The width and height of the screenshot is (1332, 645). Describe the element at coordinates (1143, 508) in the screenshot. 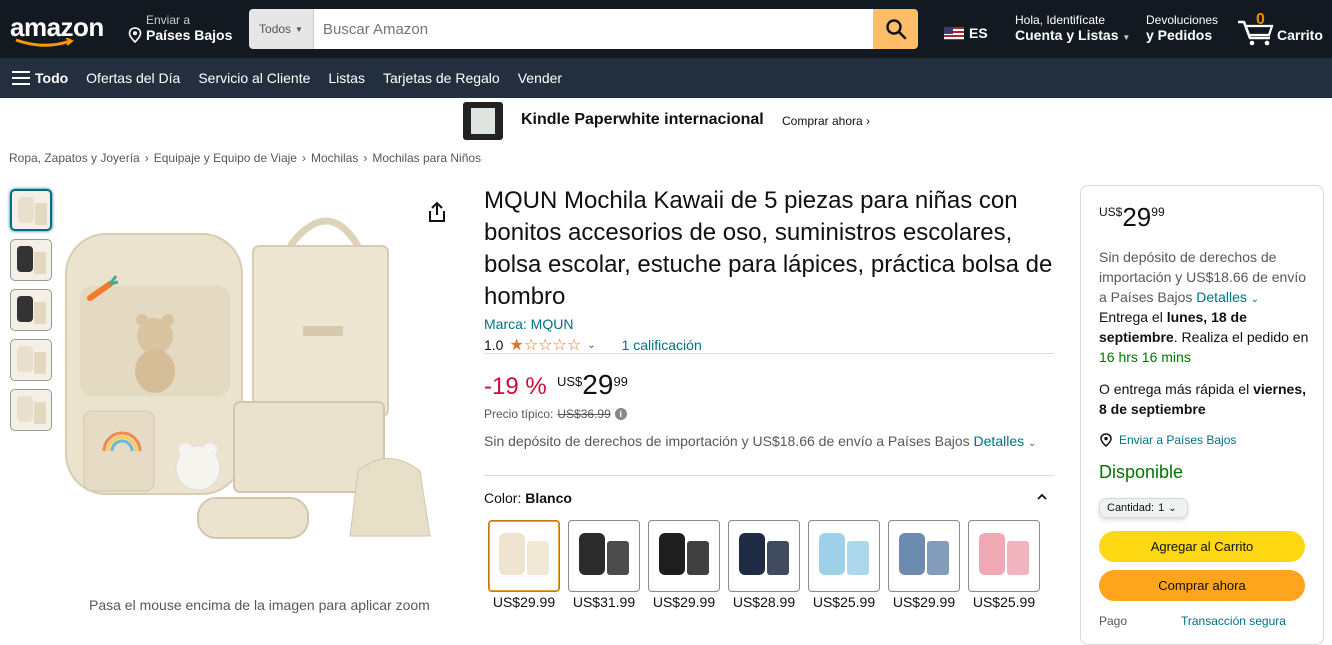

I see `quantity-dropdown: Cantidad: 1 ⌄` at that location.